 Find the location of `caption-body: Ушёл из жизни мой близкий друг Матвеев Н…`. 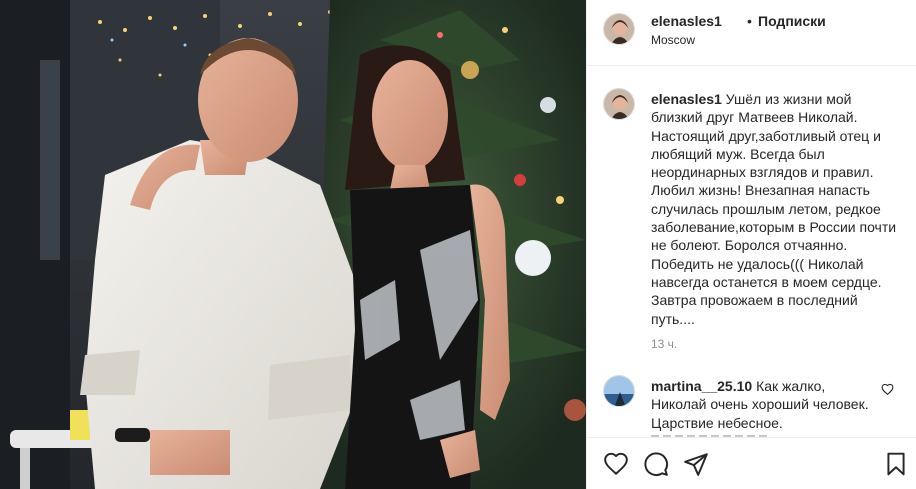

caption-body: Ушёл из жизни мой близкий друг Матвеев Н… is located at coordinates (774, 209).